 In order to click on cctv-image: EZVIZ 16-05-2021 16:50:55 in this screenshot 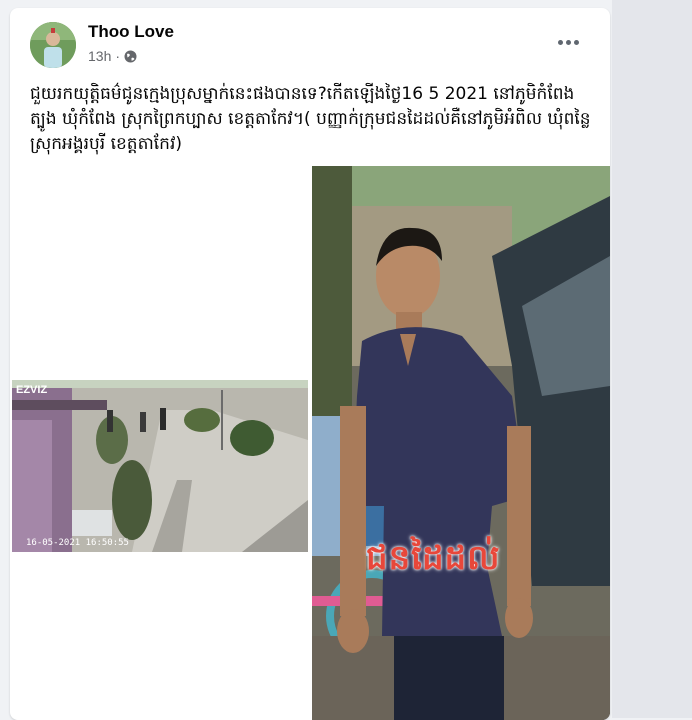, I will do `click(160, 466)`.